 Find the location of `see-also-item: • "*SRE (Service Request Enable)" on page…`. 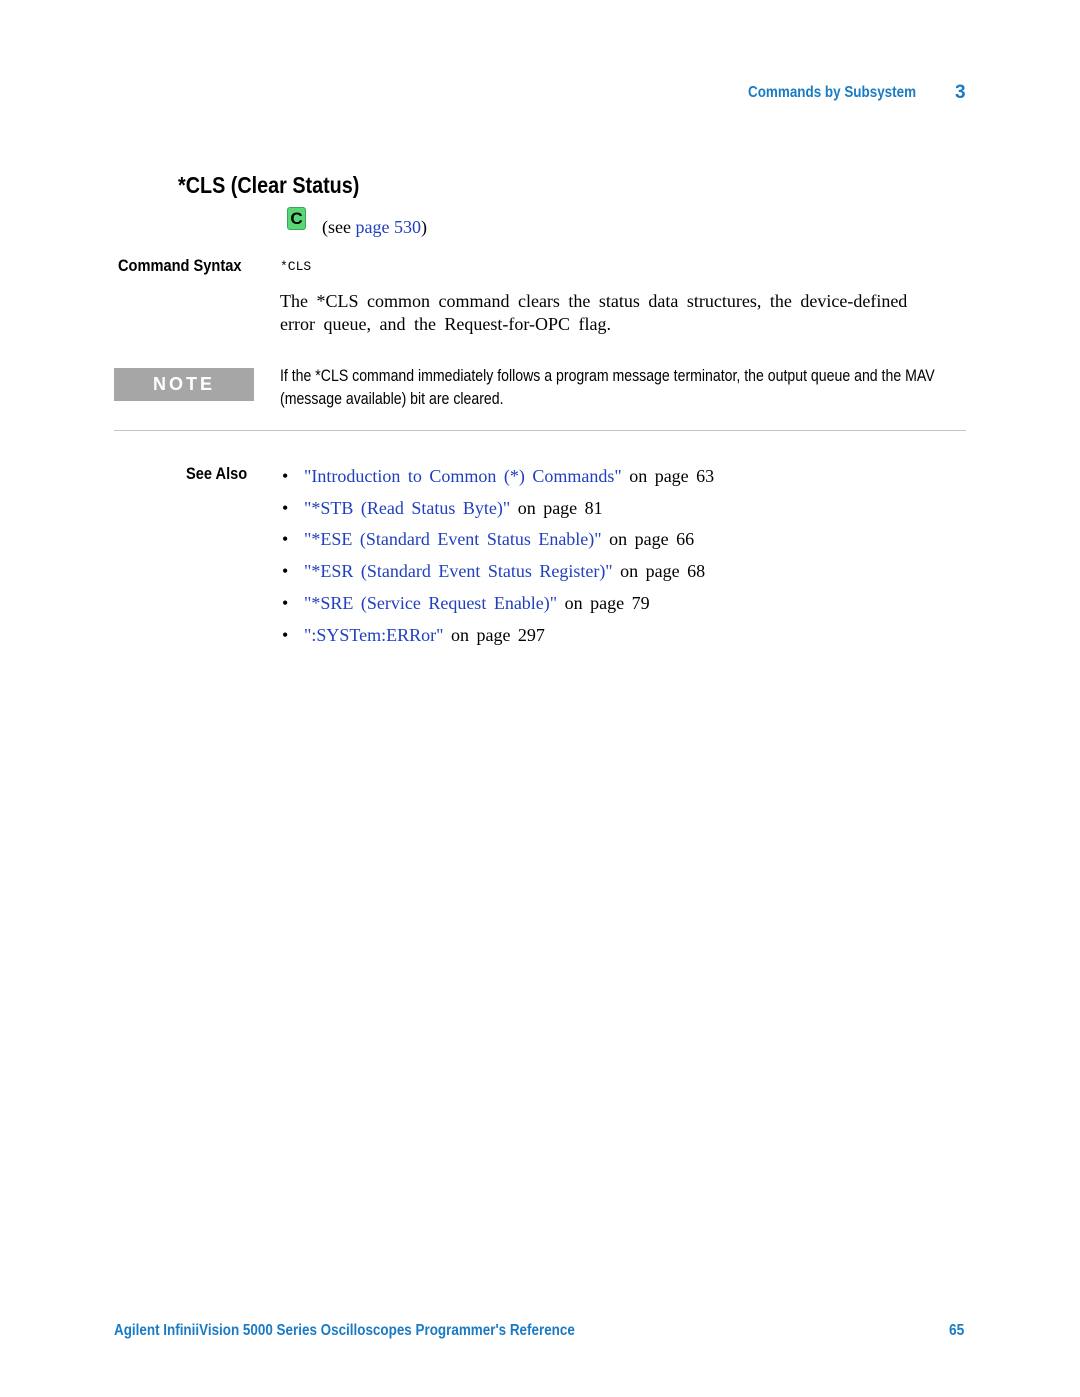

see-also-item: • "*SRE (Service Request Enable)" on page… is located at coordinates (498, 604).